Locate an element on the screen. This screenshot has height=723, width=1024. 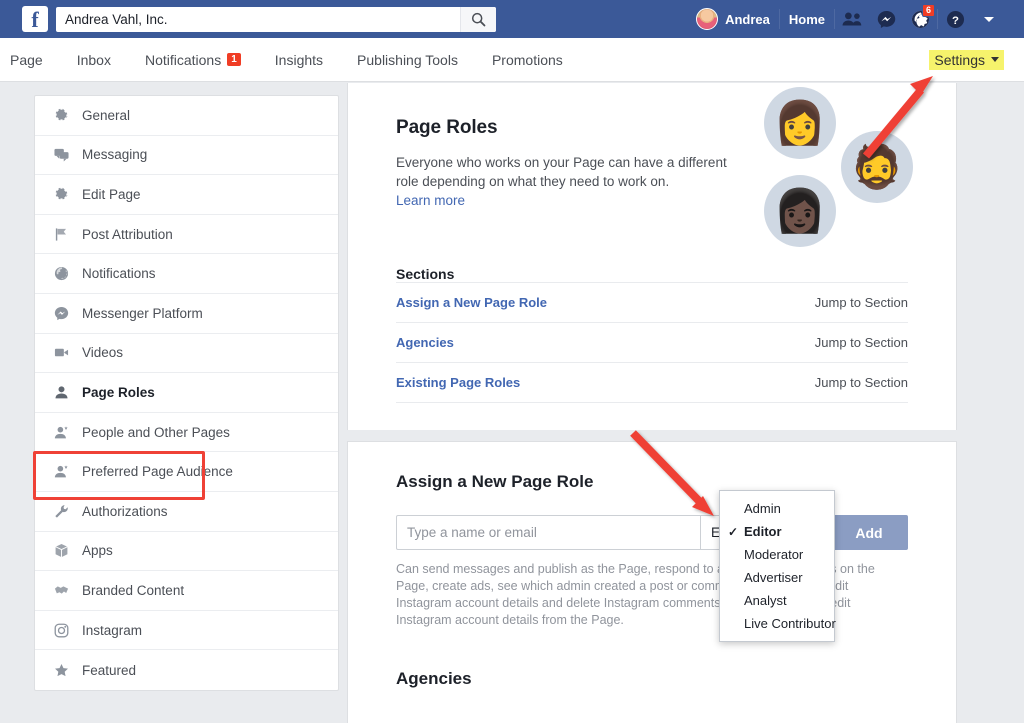
name-or-email-input is located at coordinates (548, 532).